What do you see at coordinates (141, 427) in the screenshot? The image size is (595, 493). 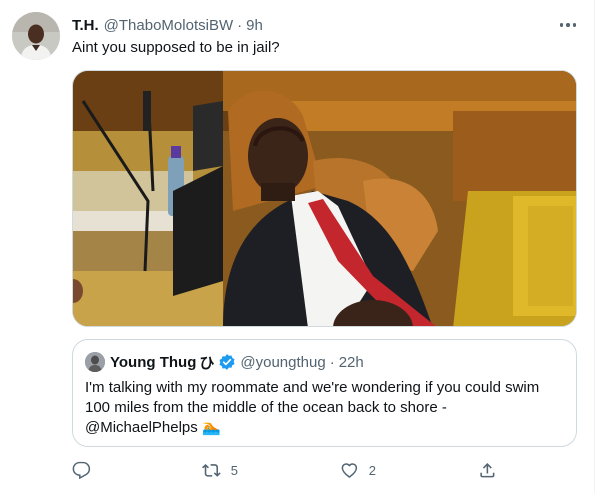 I see `quoted-mention: @MichaelPhelps` at bounding box center [141, 427].